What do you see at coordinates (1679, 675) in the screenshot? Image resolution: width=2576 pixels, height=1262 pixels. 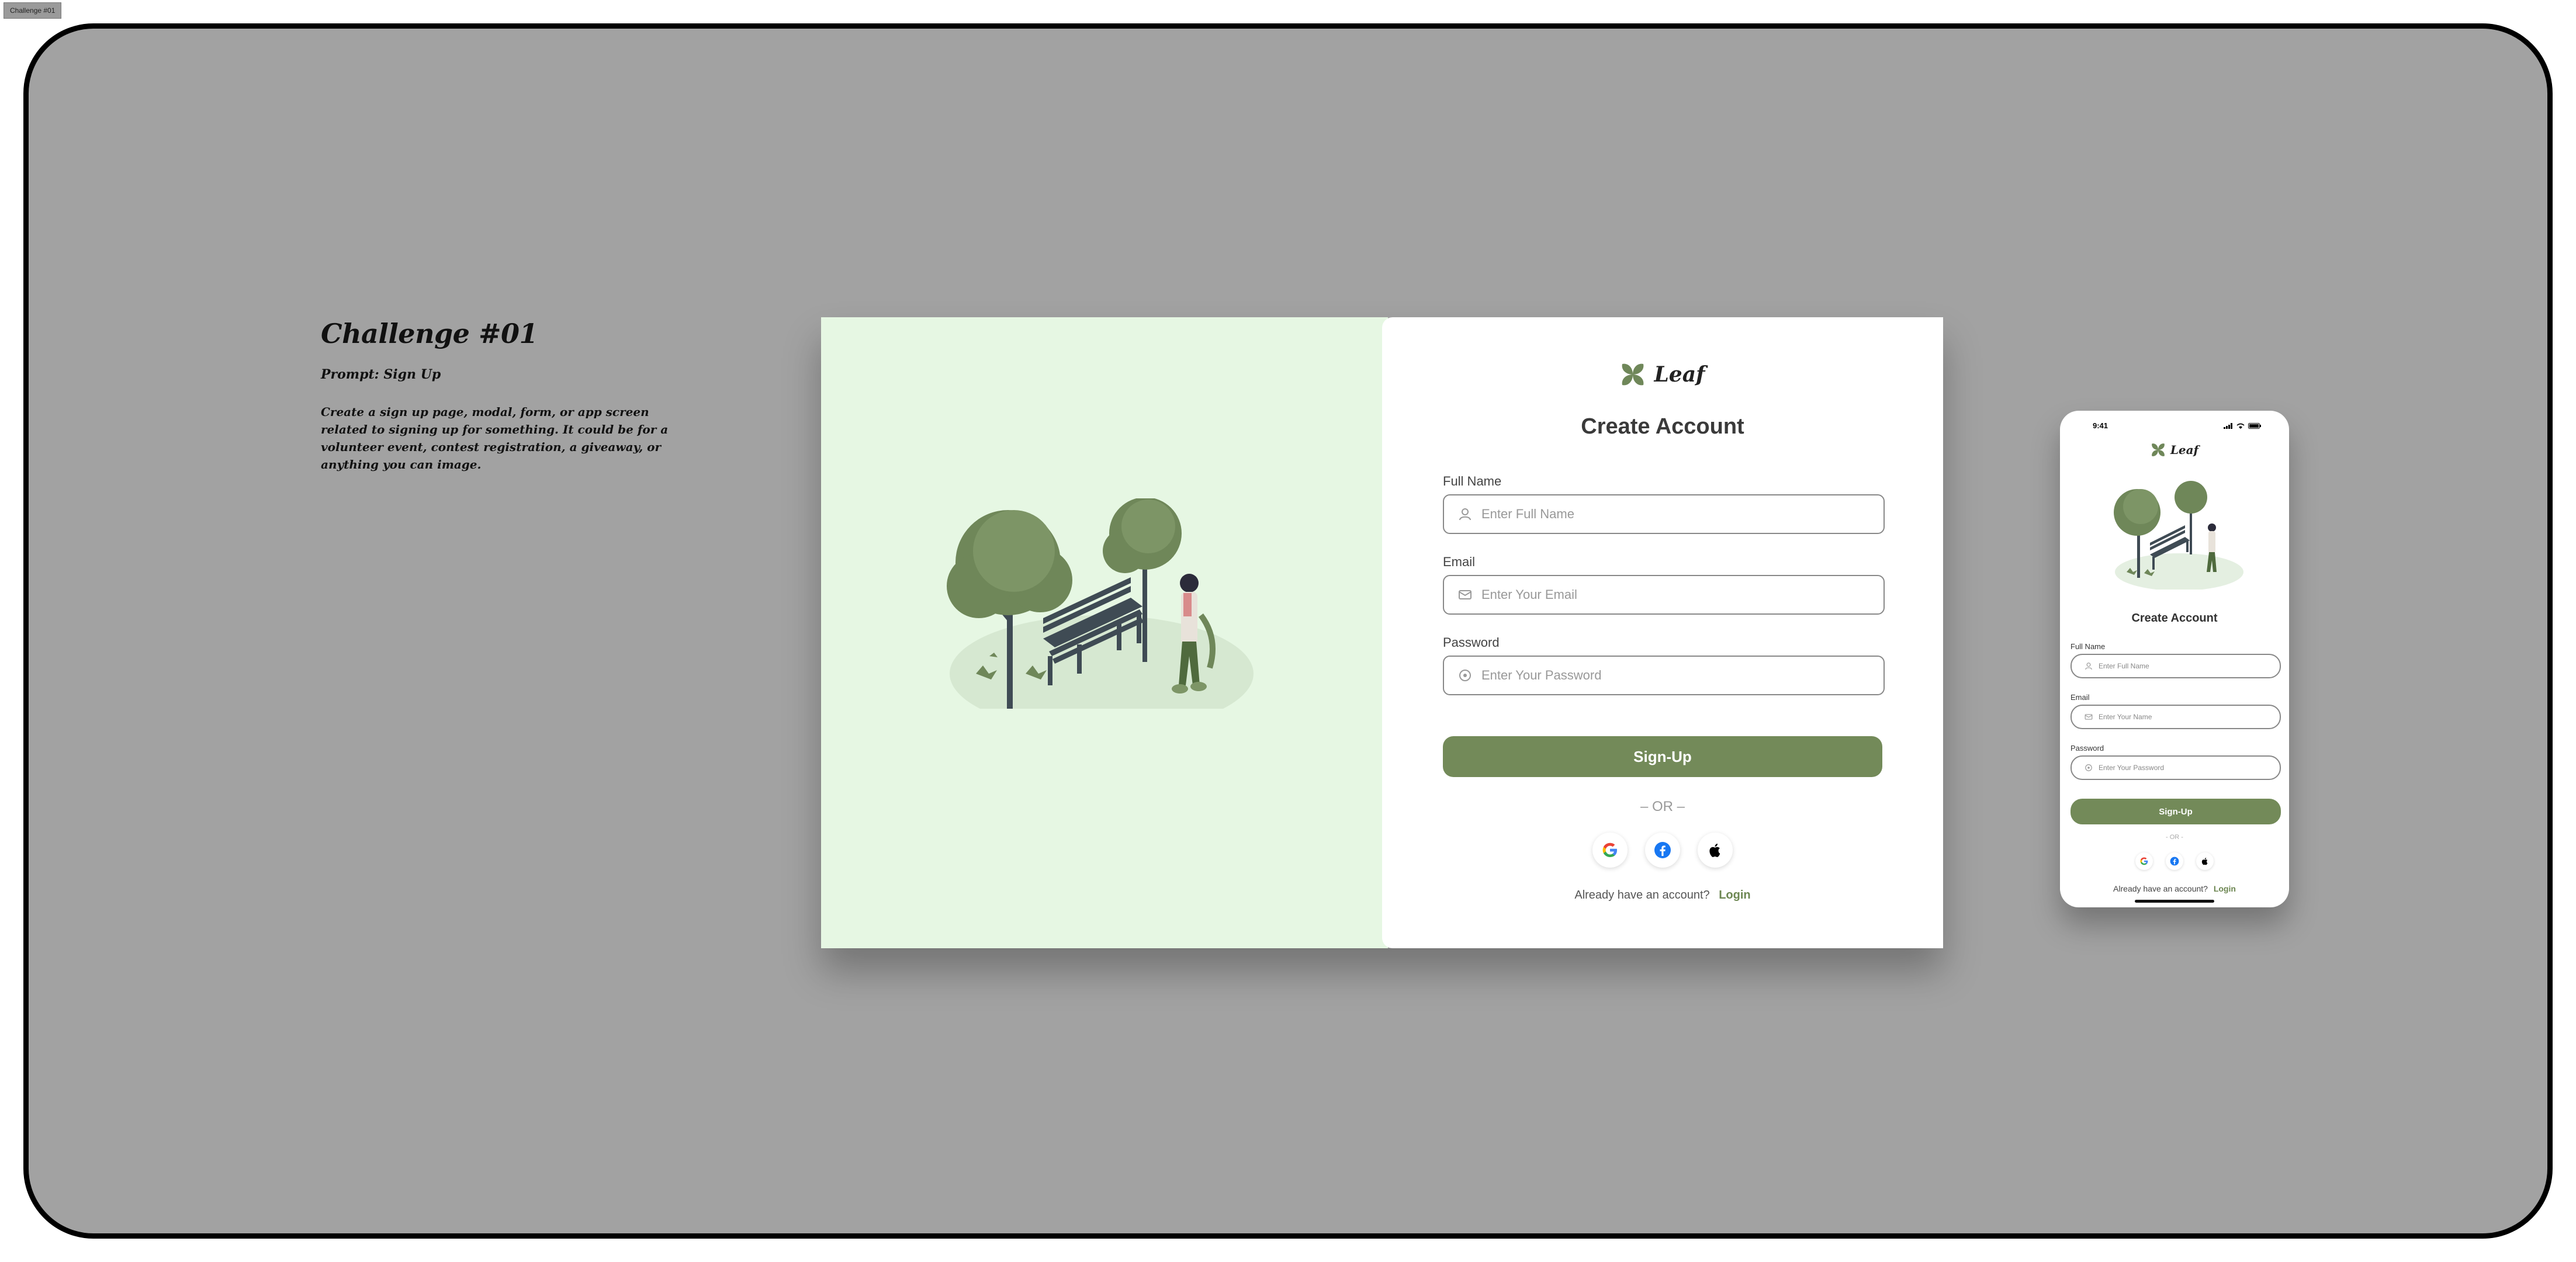 I see `password-input` at bounding box center [1679, 675].